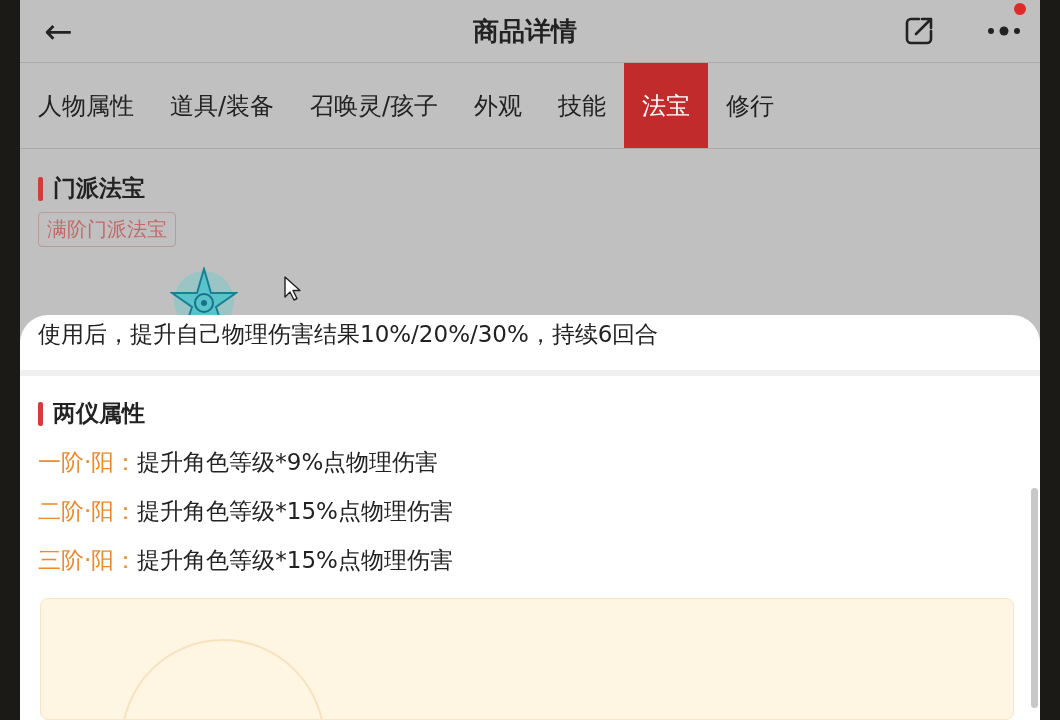  What do you see at coordinates (349, 334) in the screenshot?
I see `description-text: 使用后，提升自己物理伤害结果10%/20%/30%，持续6回合` at bounding box center [349, 334].